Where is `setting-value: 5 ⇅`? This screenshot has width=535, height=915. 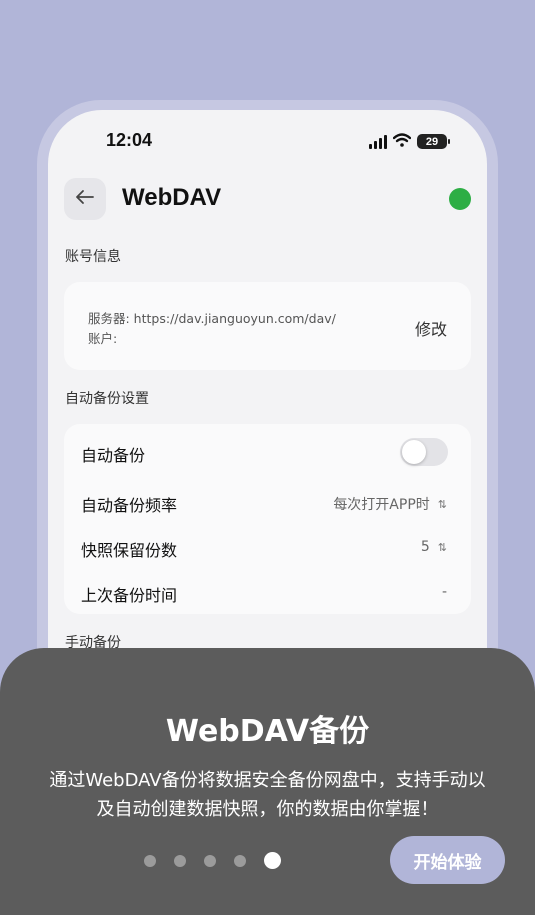 setting-value: 5 ⇅ is located at coordinates (434, 547).